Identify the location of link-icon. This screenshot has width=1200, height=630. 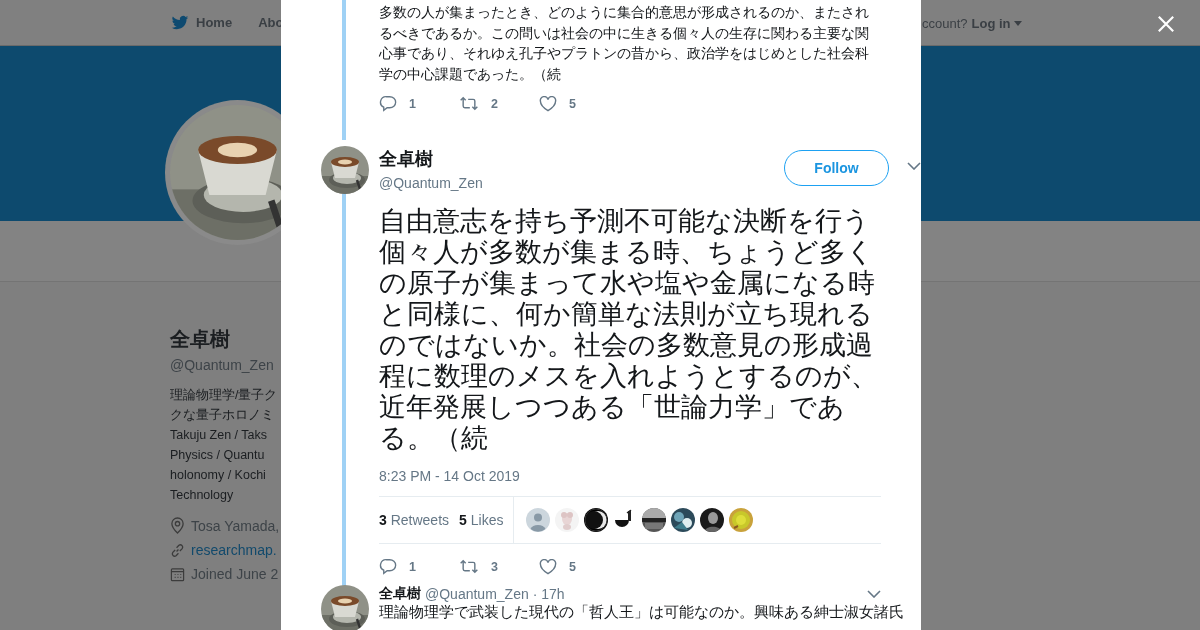
(177, 550).